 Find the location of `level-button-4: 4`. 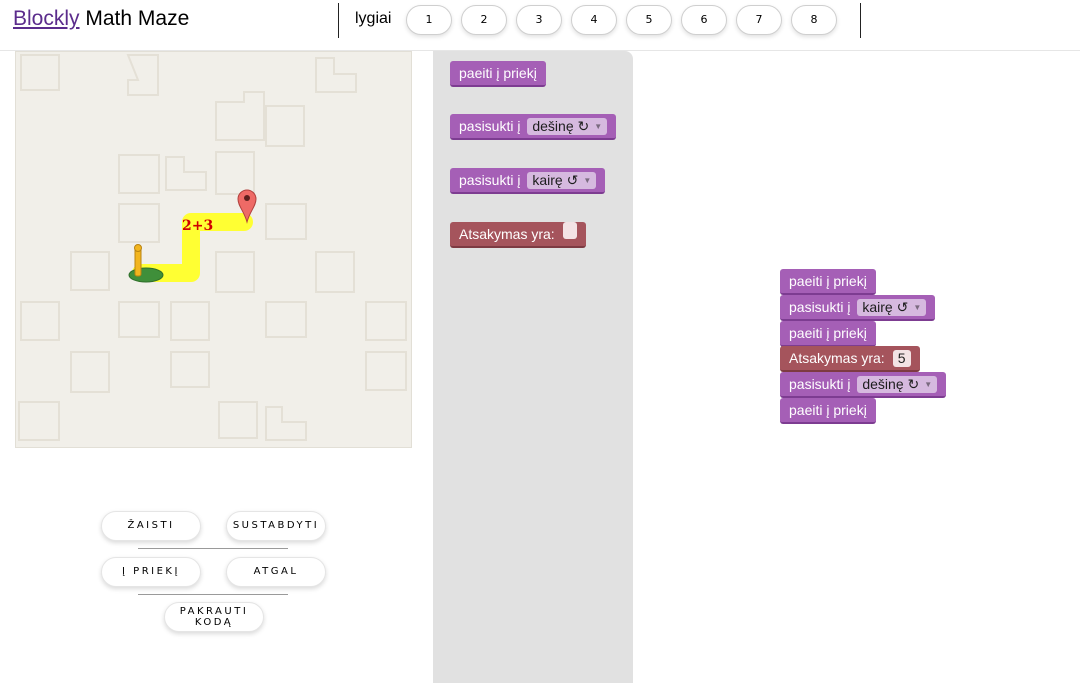

level-button-4: 4 is located at coordinates (594, 20).